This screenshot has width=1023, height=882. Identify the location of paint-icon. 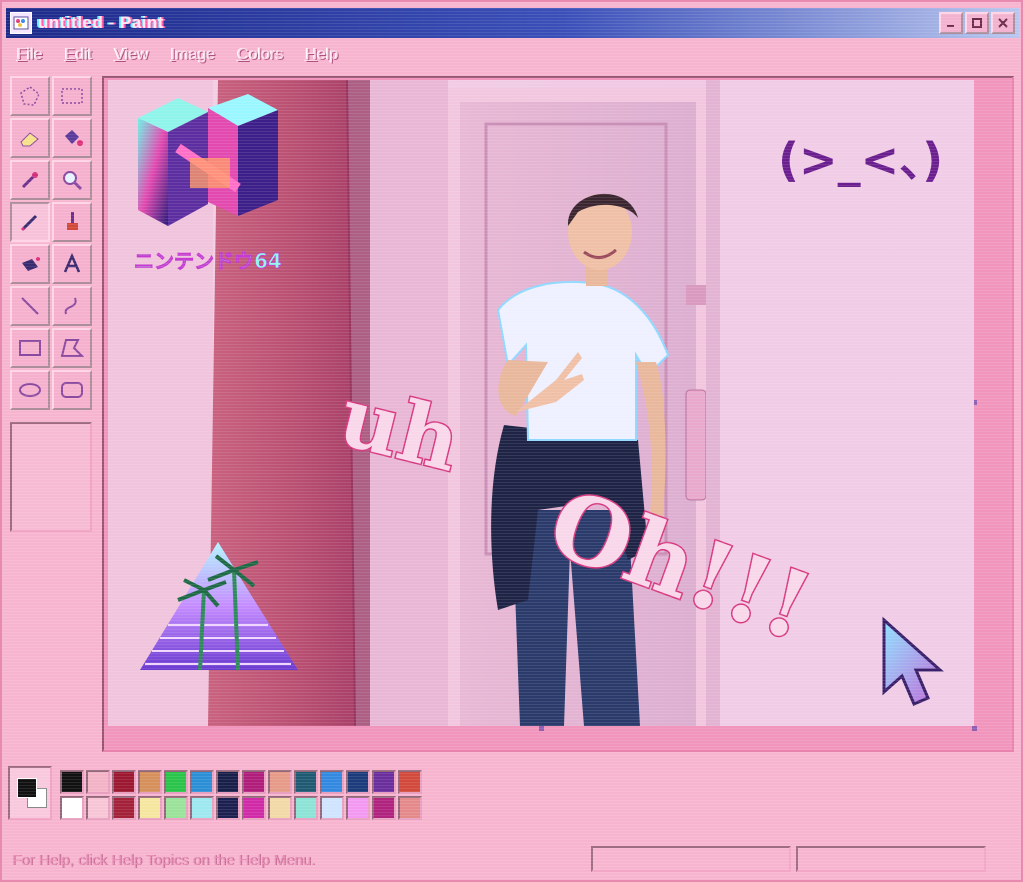
(21, 23).